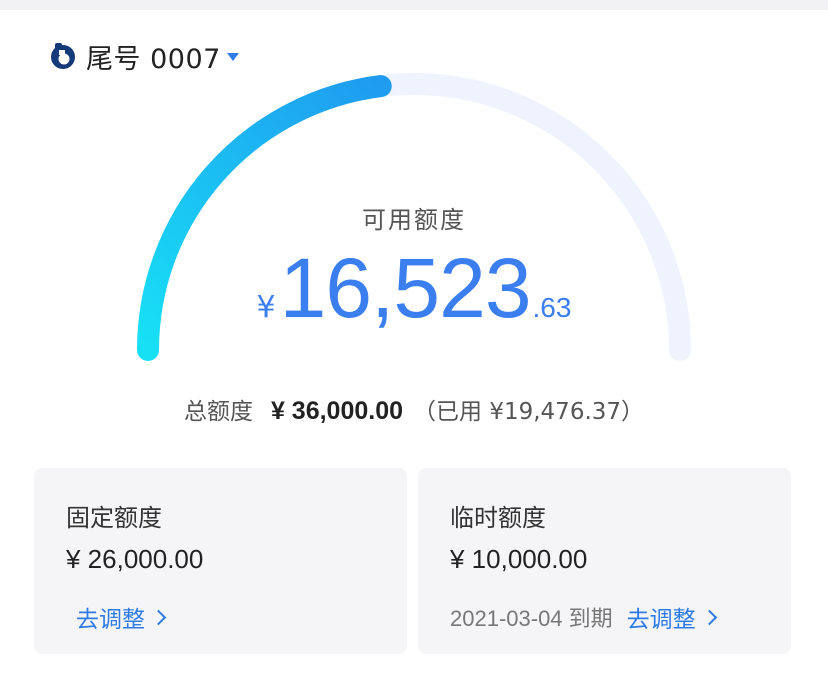 The image size is (828, 679). I want to click on temp-adjust-link: 去调整, so click(671, 617).